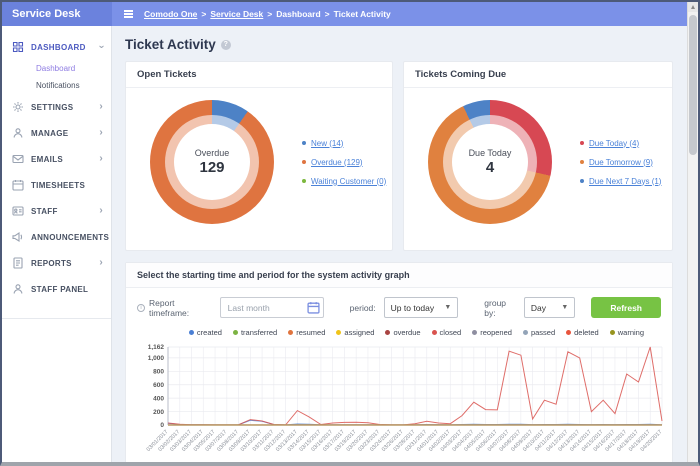 This screenshot has height=466, width=700. Describe the element at coordinates (52, 107) in the screenshot. I see `sidebar-item-label: SETTINGS` at that location.